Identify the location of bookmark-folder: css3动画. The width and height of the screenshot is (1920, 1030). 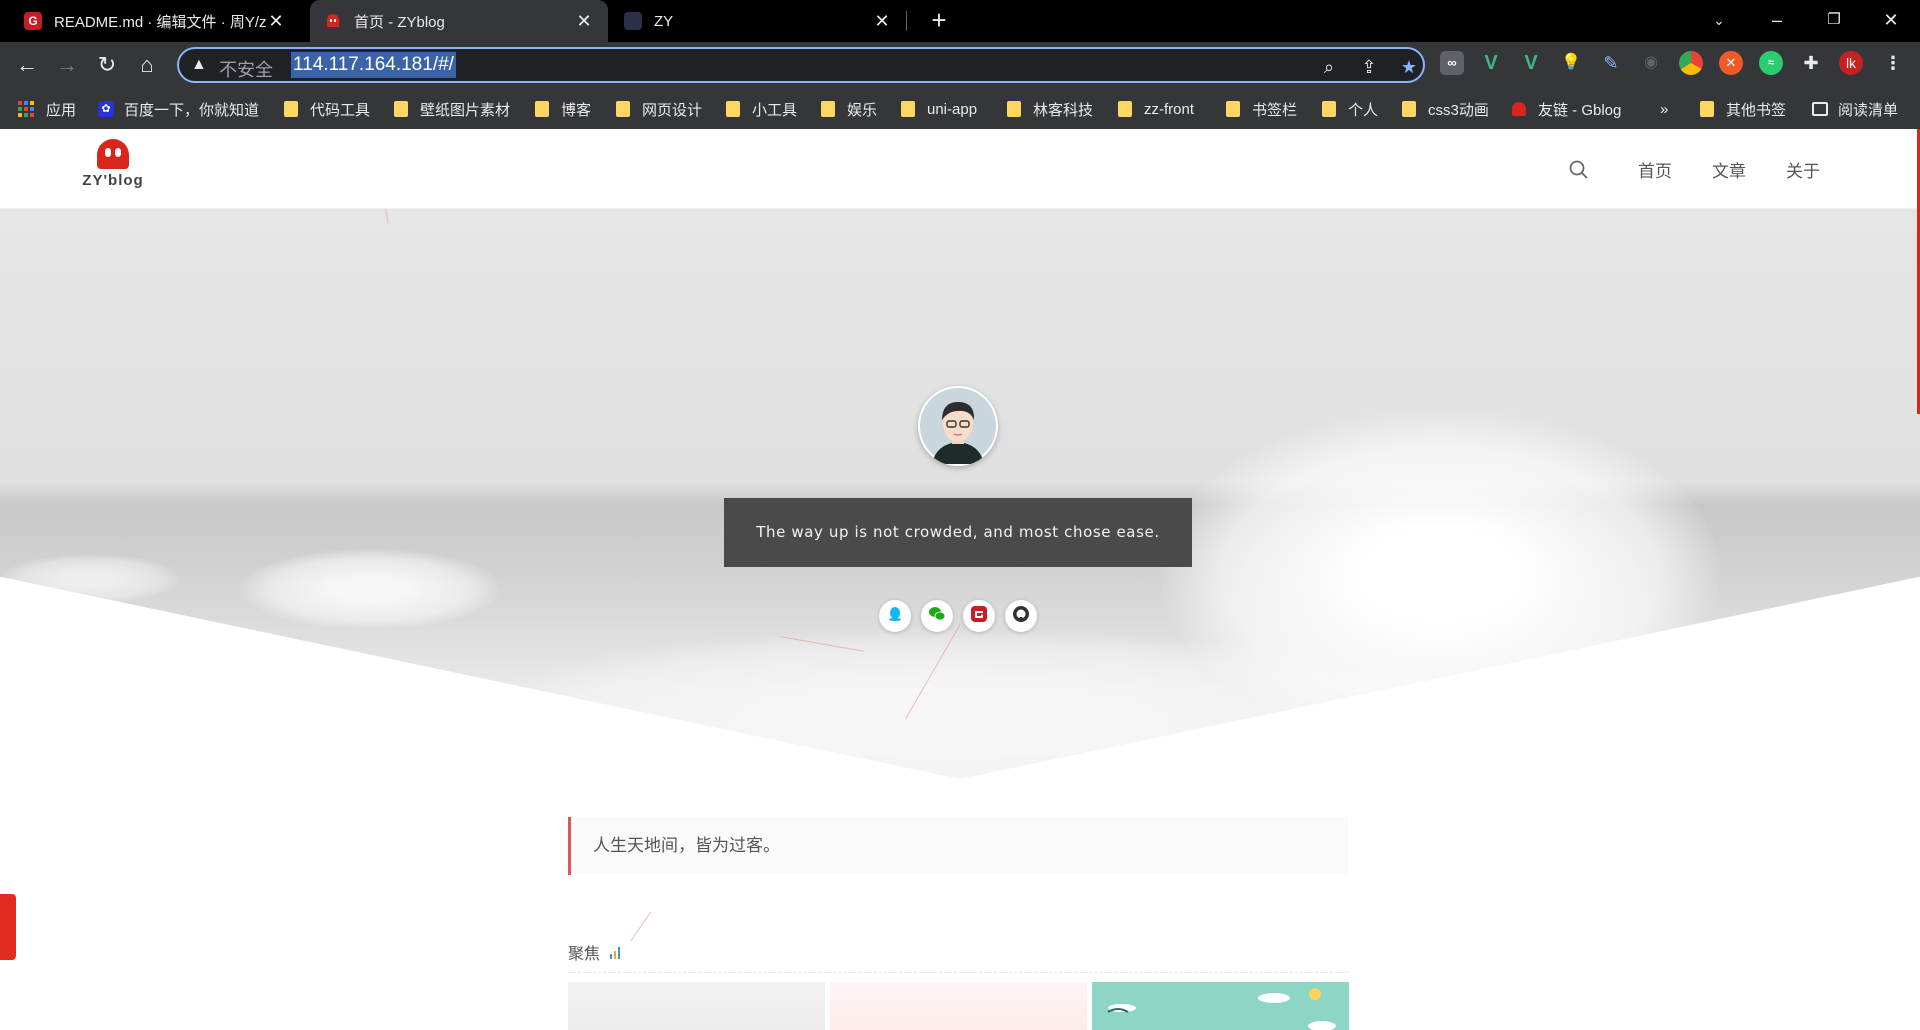
(1445, 109).